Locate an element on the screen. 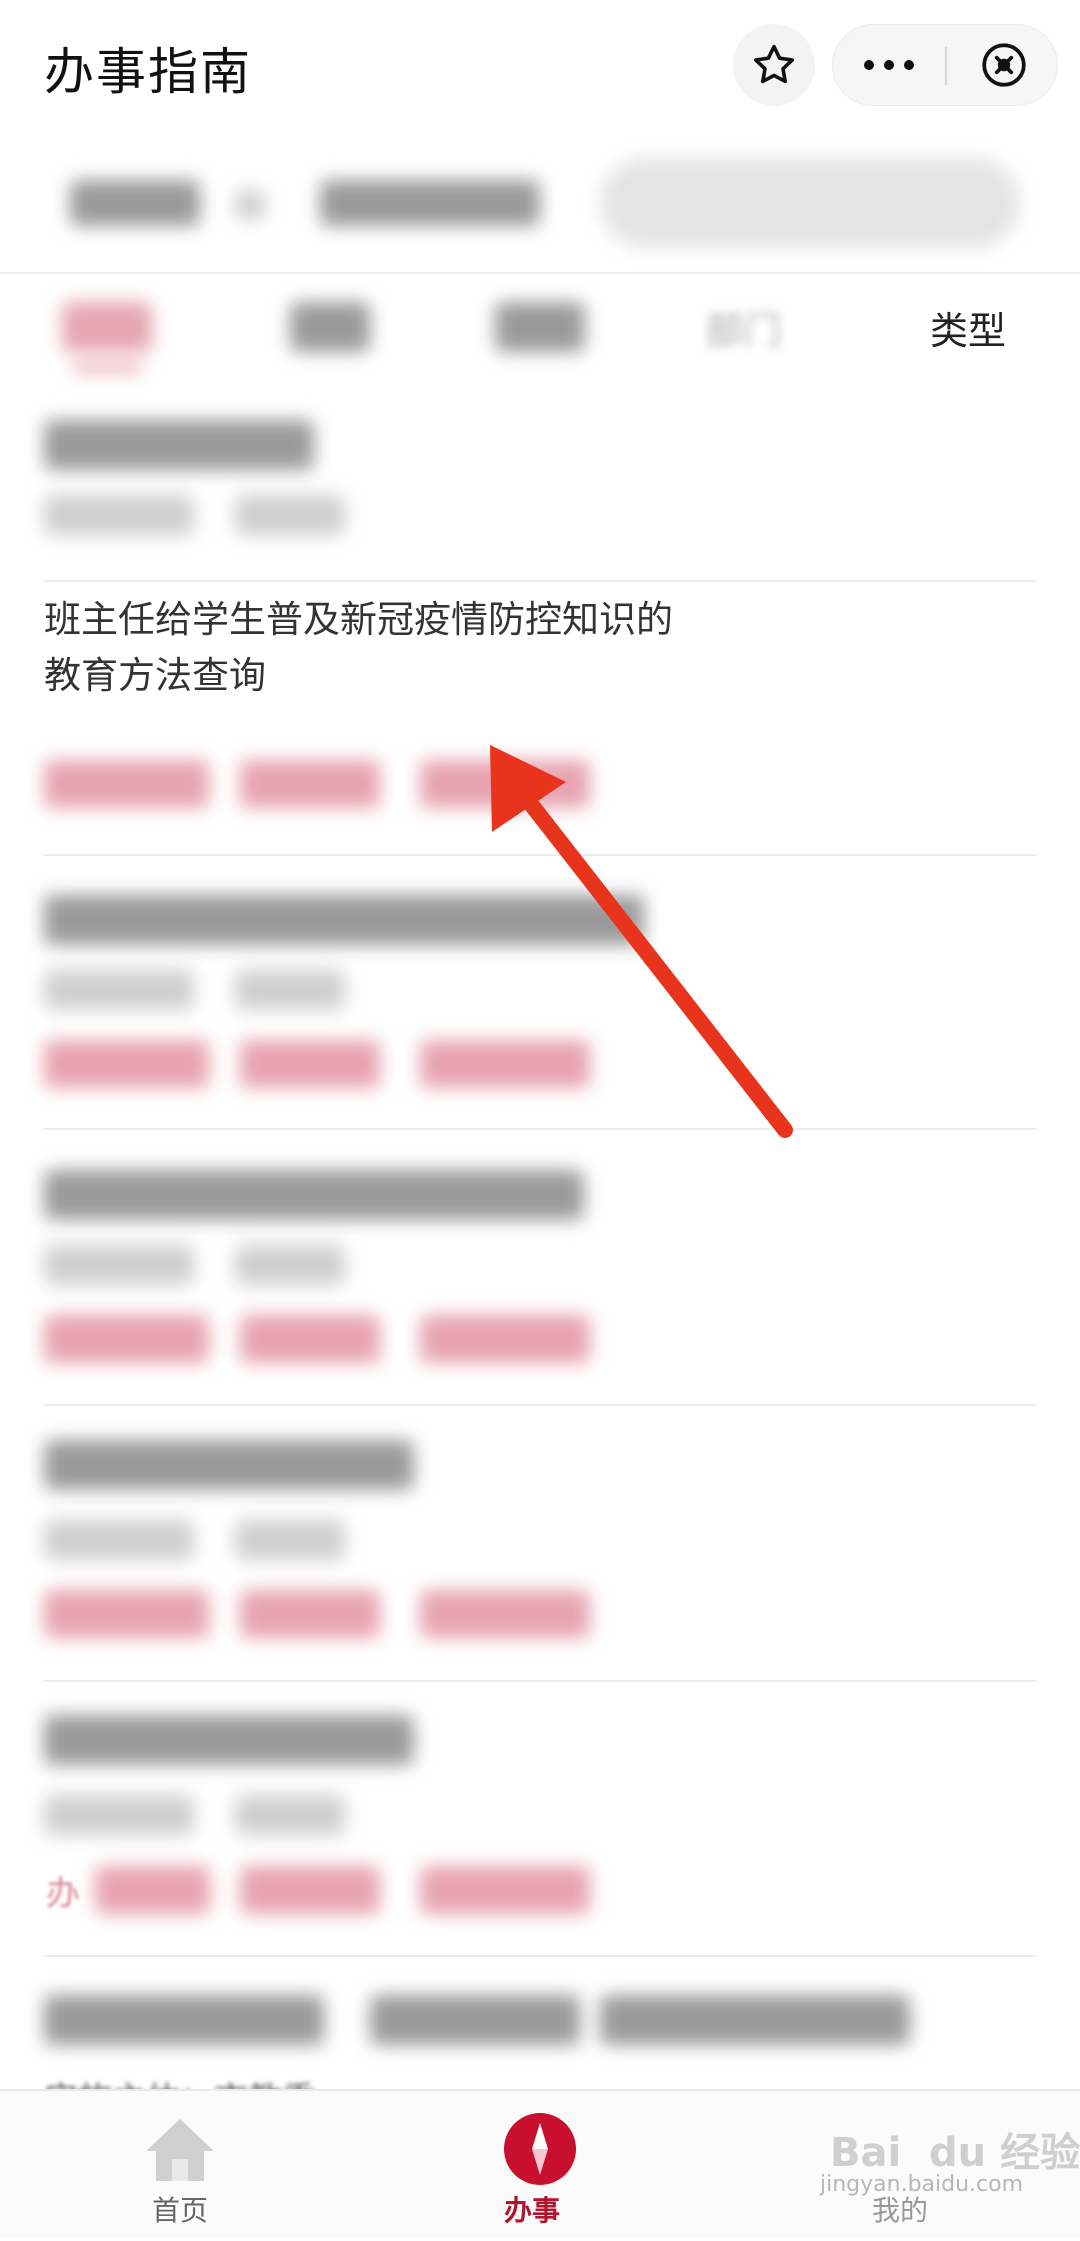  filter-row is located at coordinates (540, 205).